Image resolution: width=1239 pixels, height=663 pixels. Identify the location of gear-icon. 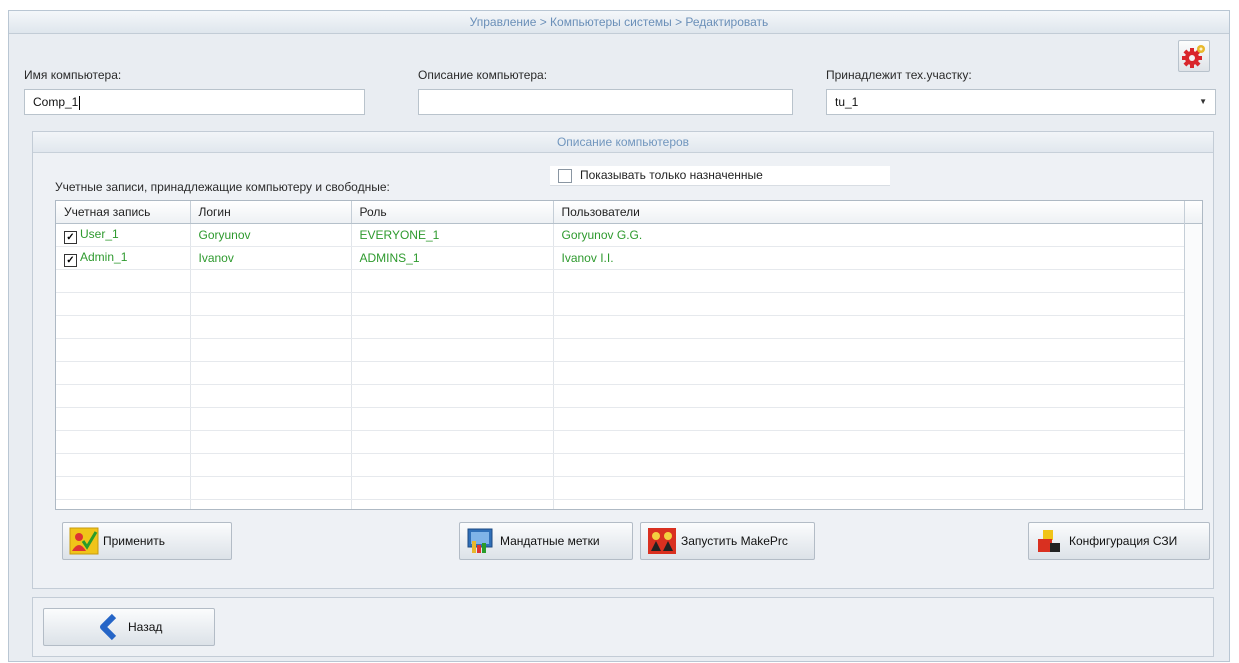
(1193, 56).